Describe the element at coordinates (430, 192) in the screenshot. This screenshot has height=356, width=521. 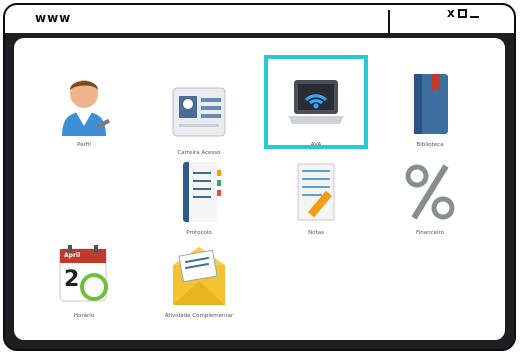
I see `percent-icon` at that location.